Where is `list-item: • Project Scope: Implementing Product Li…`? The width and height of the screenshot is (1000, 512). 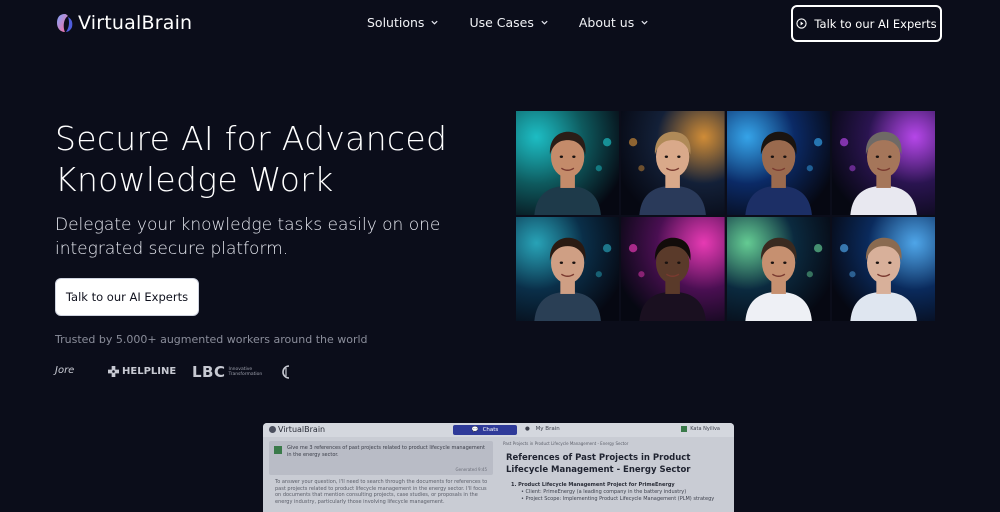 list-item: • Project Scope: Implementing Product Li… is located at coordinates (618, 499).